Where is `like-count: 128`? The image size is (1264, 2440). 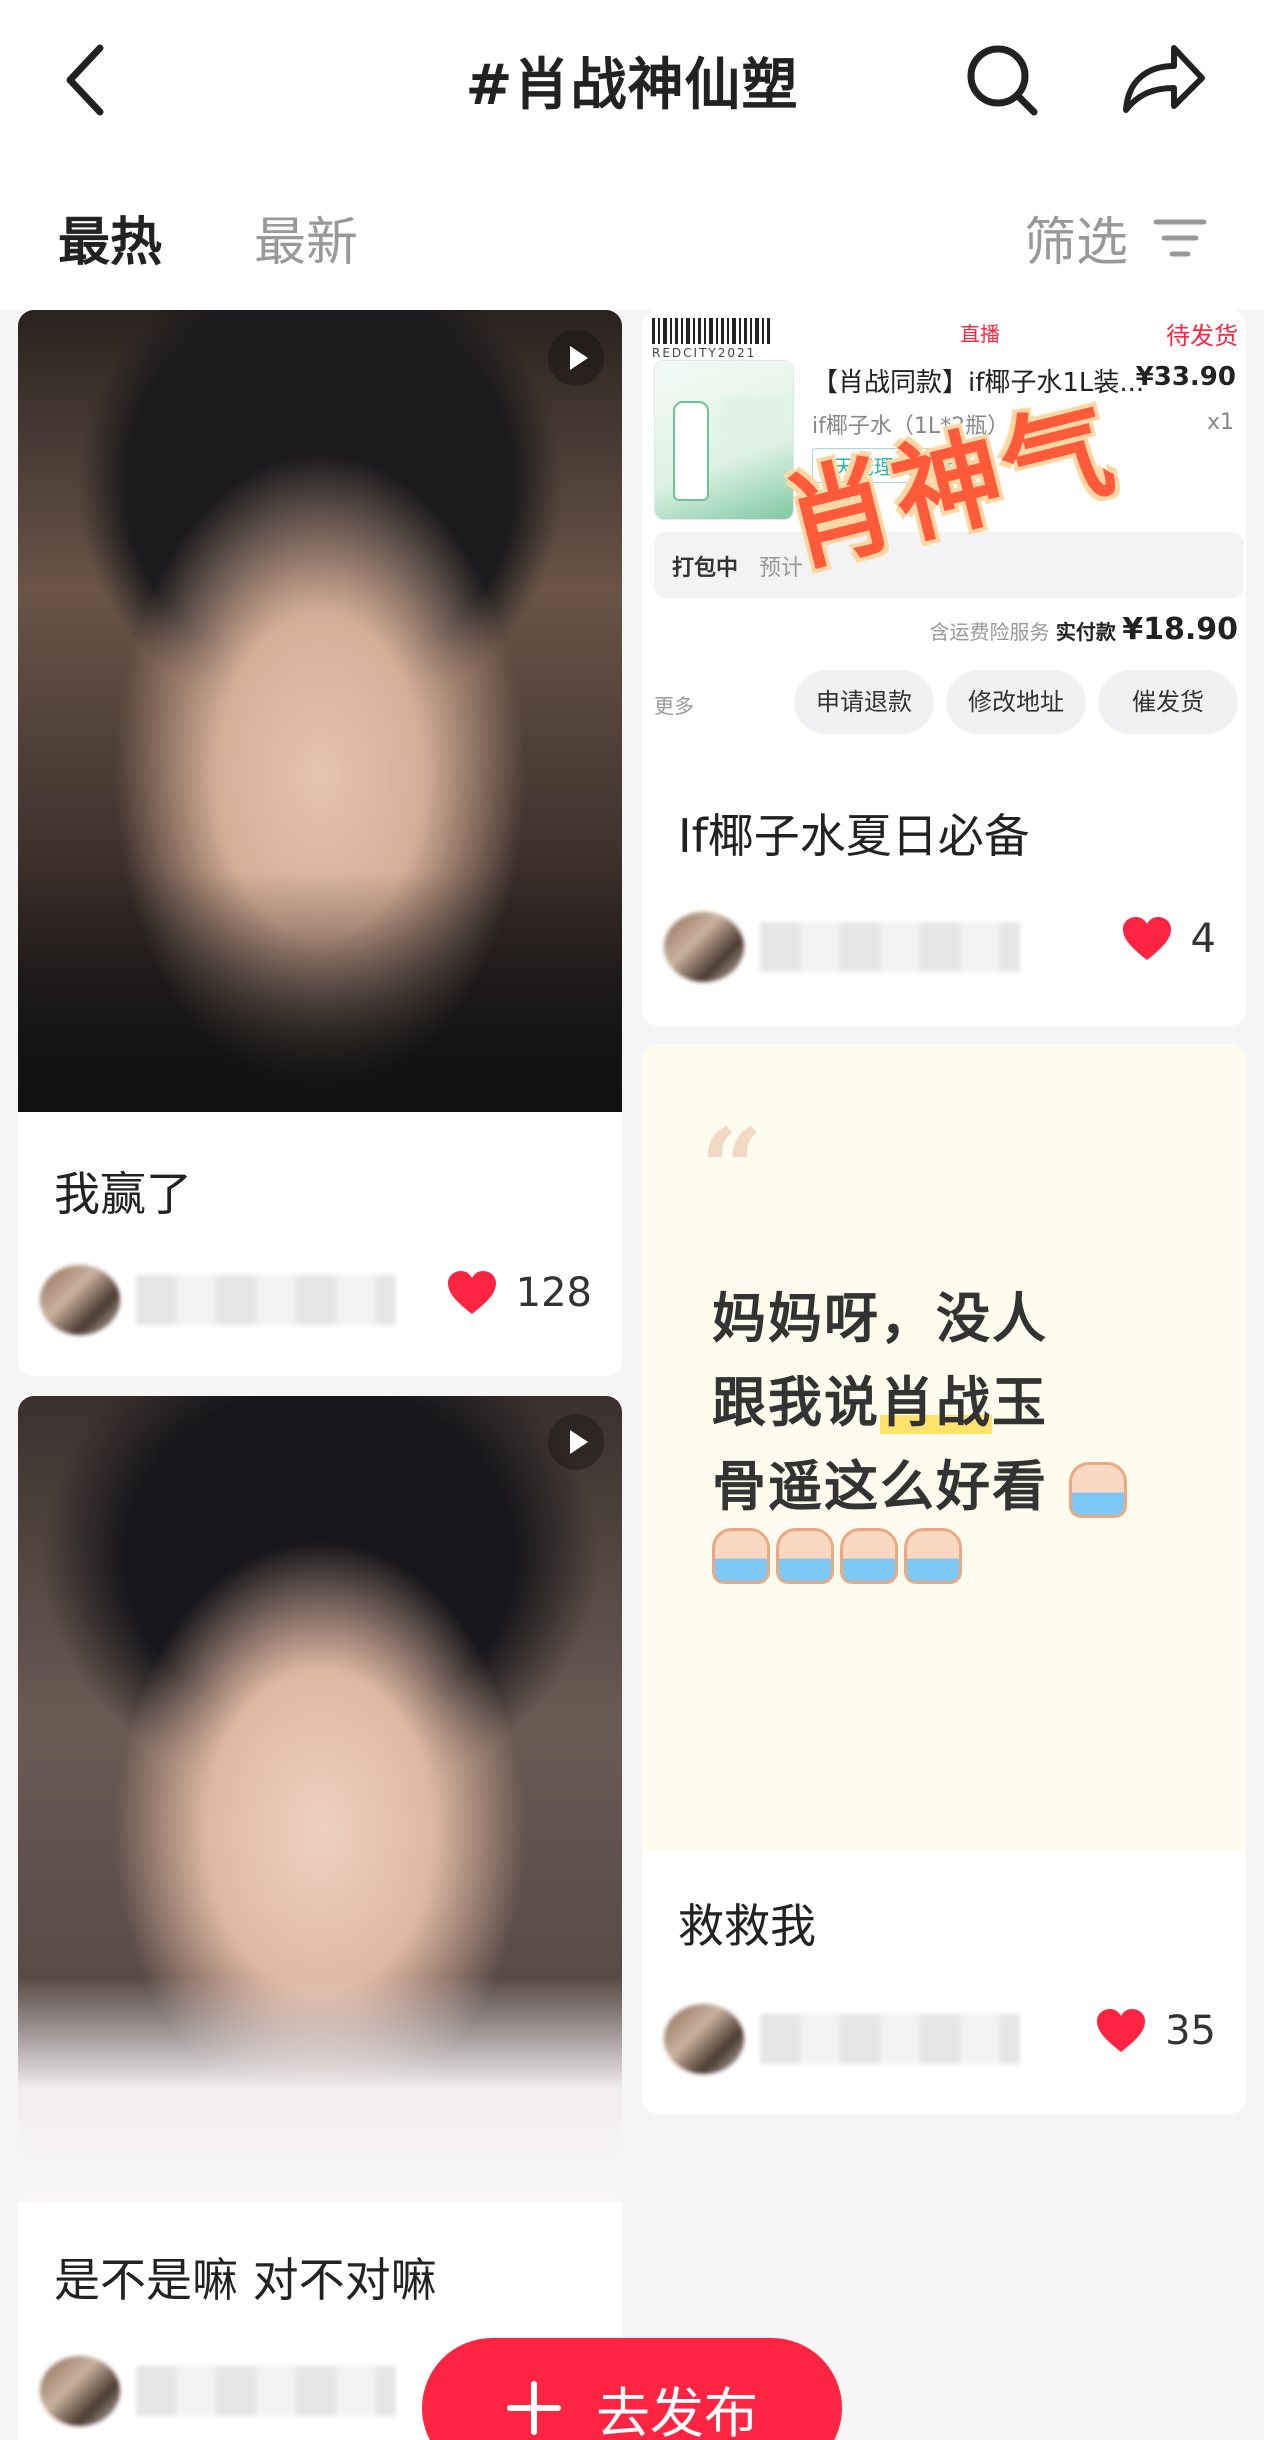
like-count: 128 is located at coordinates (553, 1293).